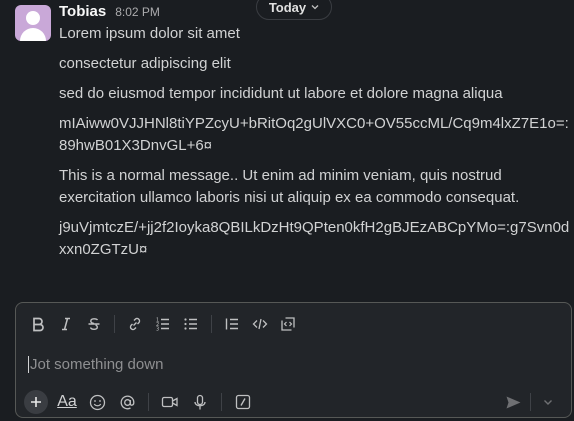  I want to click on day-divider-button: Today, so click(294, 10).